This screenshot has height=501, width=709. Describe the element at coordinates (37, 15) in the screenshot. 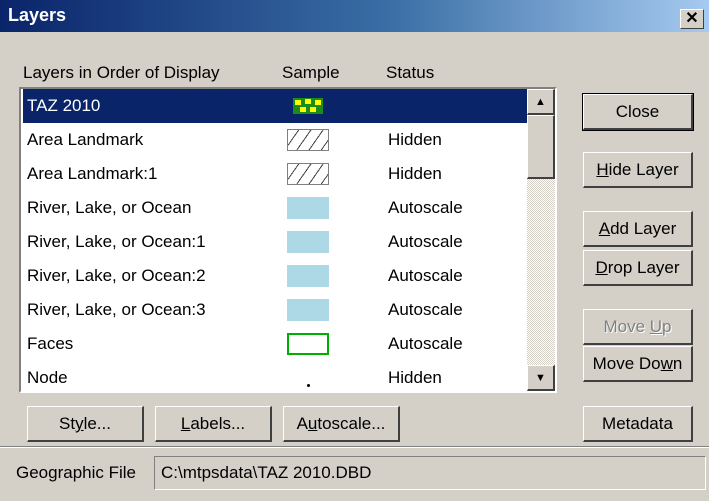

I see `window-title: Layers` at that location.